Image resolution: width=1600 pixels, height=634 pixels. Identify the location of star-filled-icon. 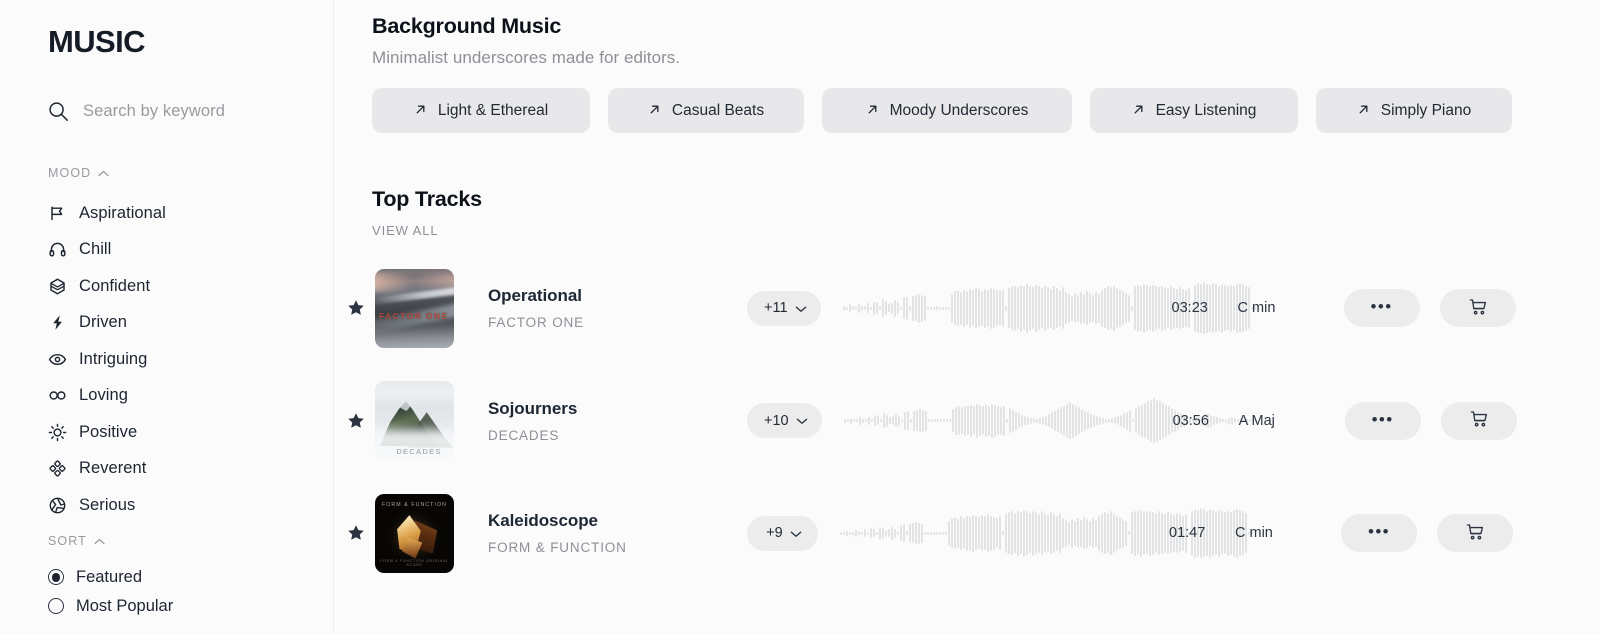
(355, 308).